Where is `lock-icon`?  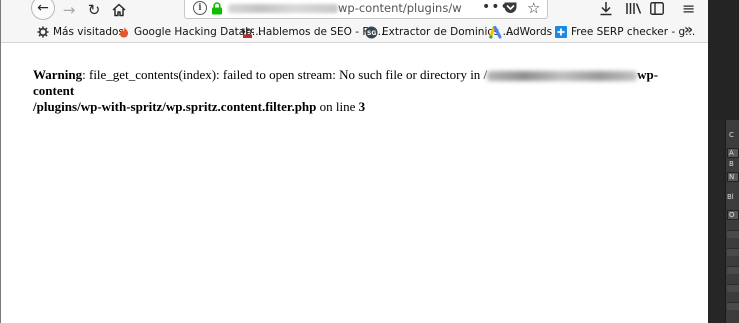 lock-icon is located at coordinates (217, 8).